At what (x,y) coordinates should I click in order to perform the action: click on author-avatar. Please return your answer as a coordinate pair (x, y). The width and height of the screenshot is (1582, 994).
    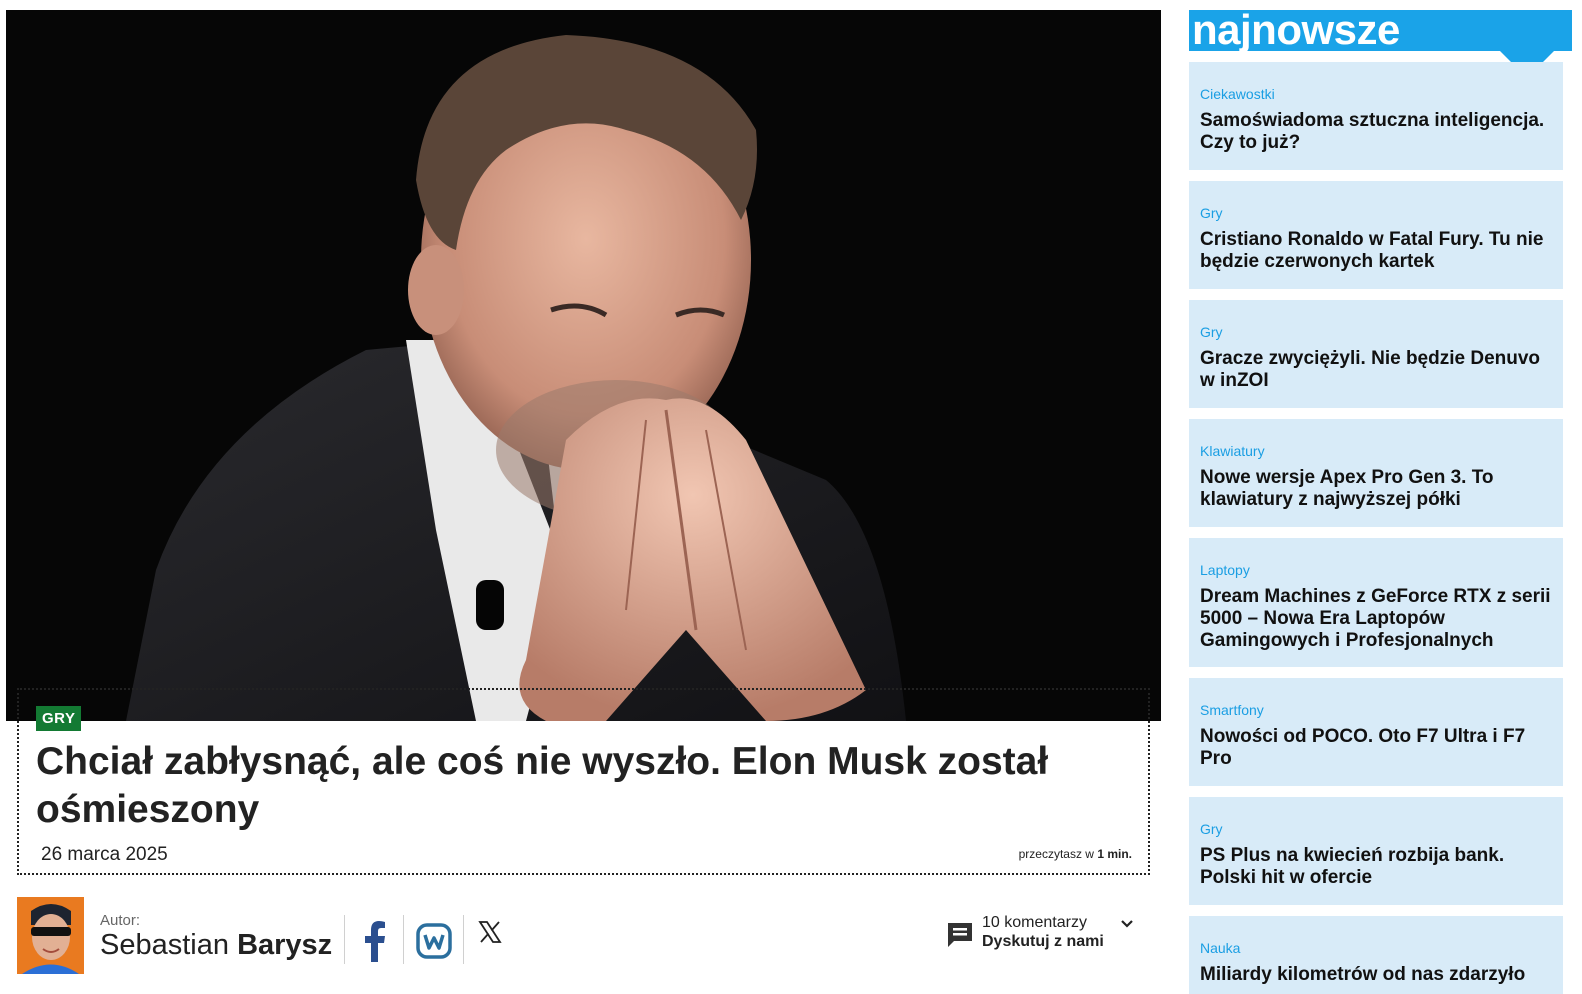
    Looking at the image, I should click on (50, 935).